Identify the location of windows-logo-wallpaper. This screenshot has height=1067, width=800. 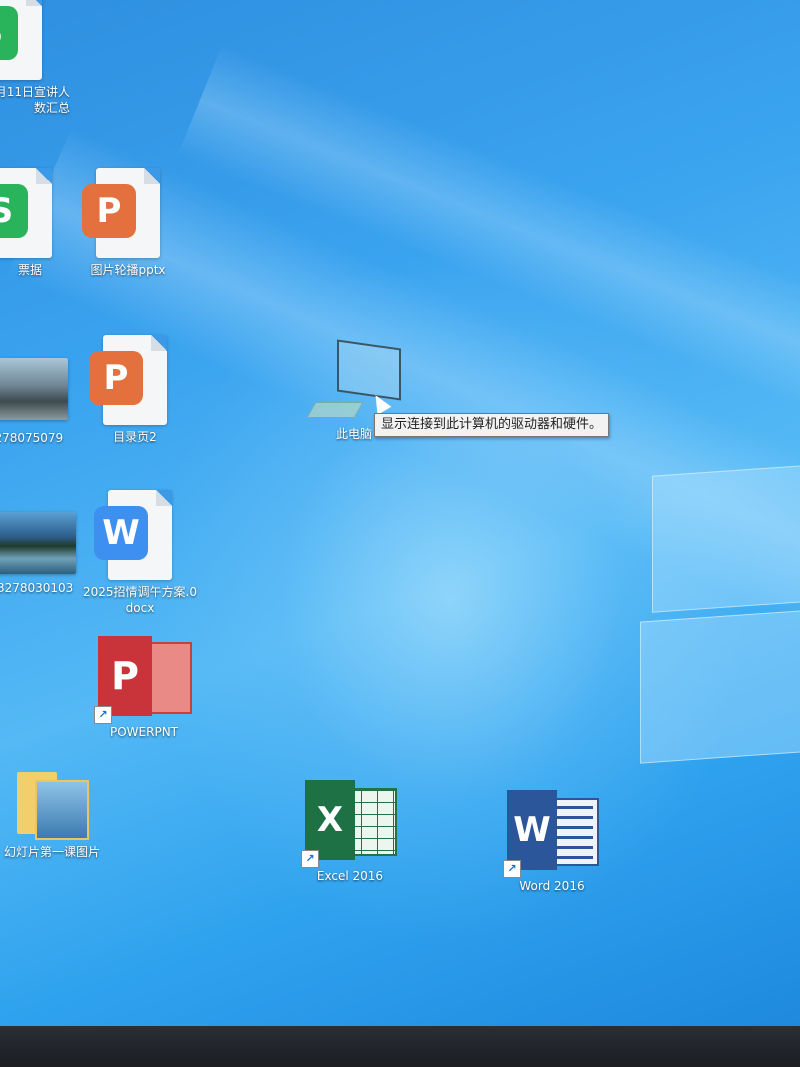
(720, 614).